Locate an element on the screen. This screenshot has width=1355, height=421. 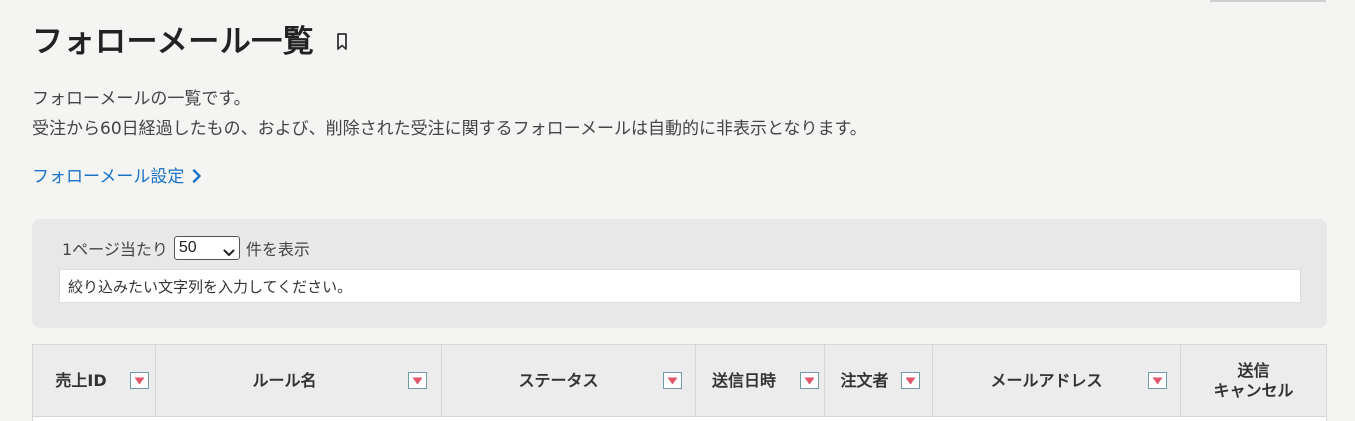
column-label: メールアドレス is located at coordinates (1046, 380).